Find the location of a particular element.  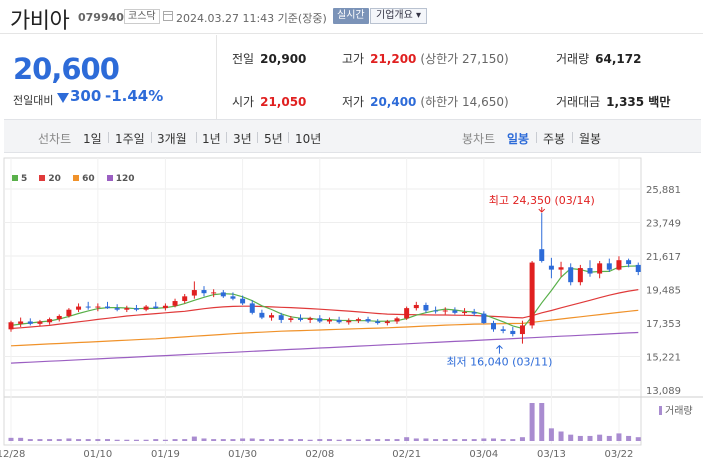

y-tick-label: 15,221 is located at coordinates (663, 358).